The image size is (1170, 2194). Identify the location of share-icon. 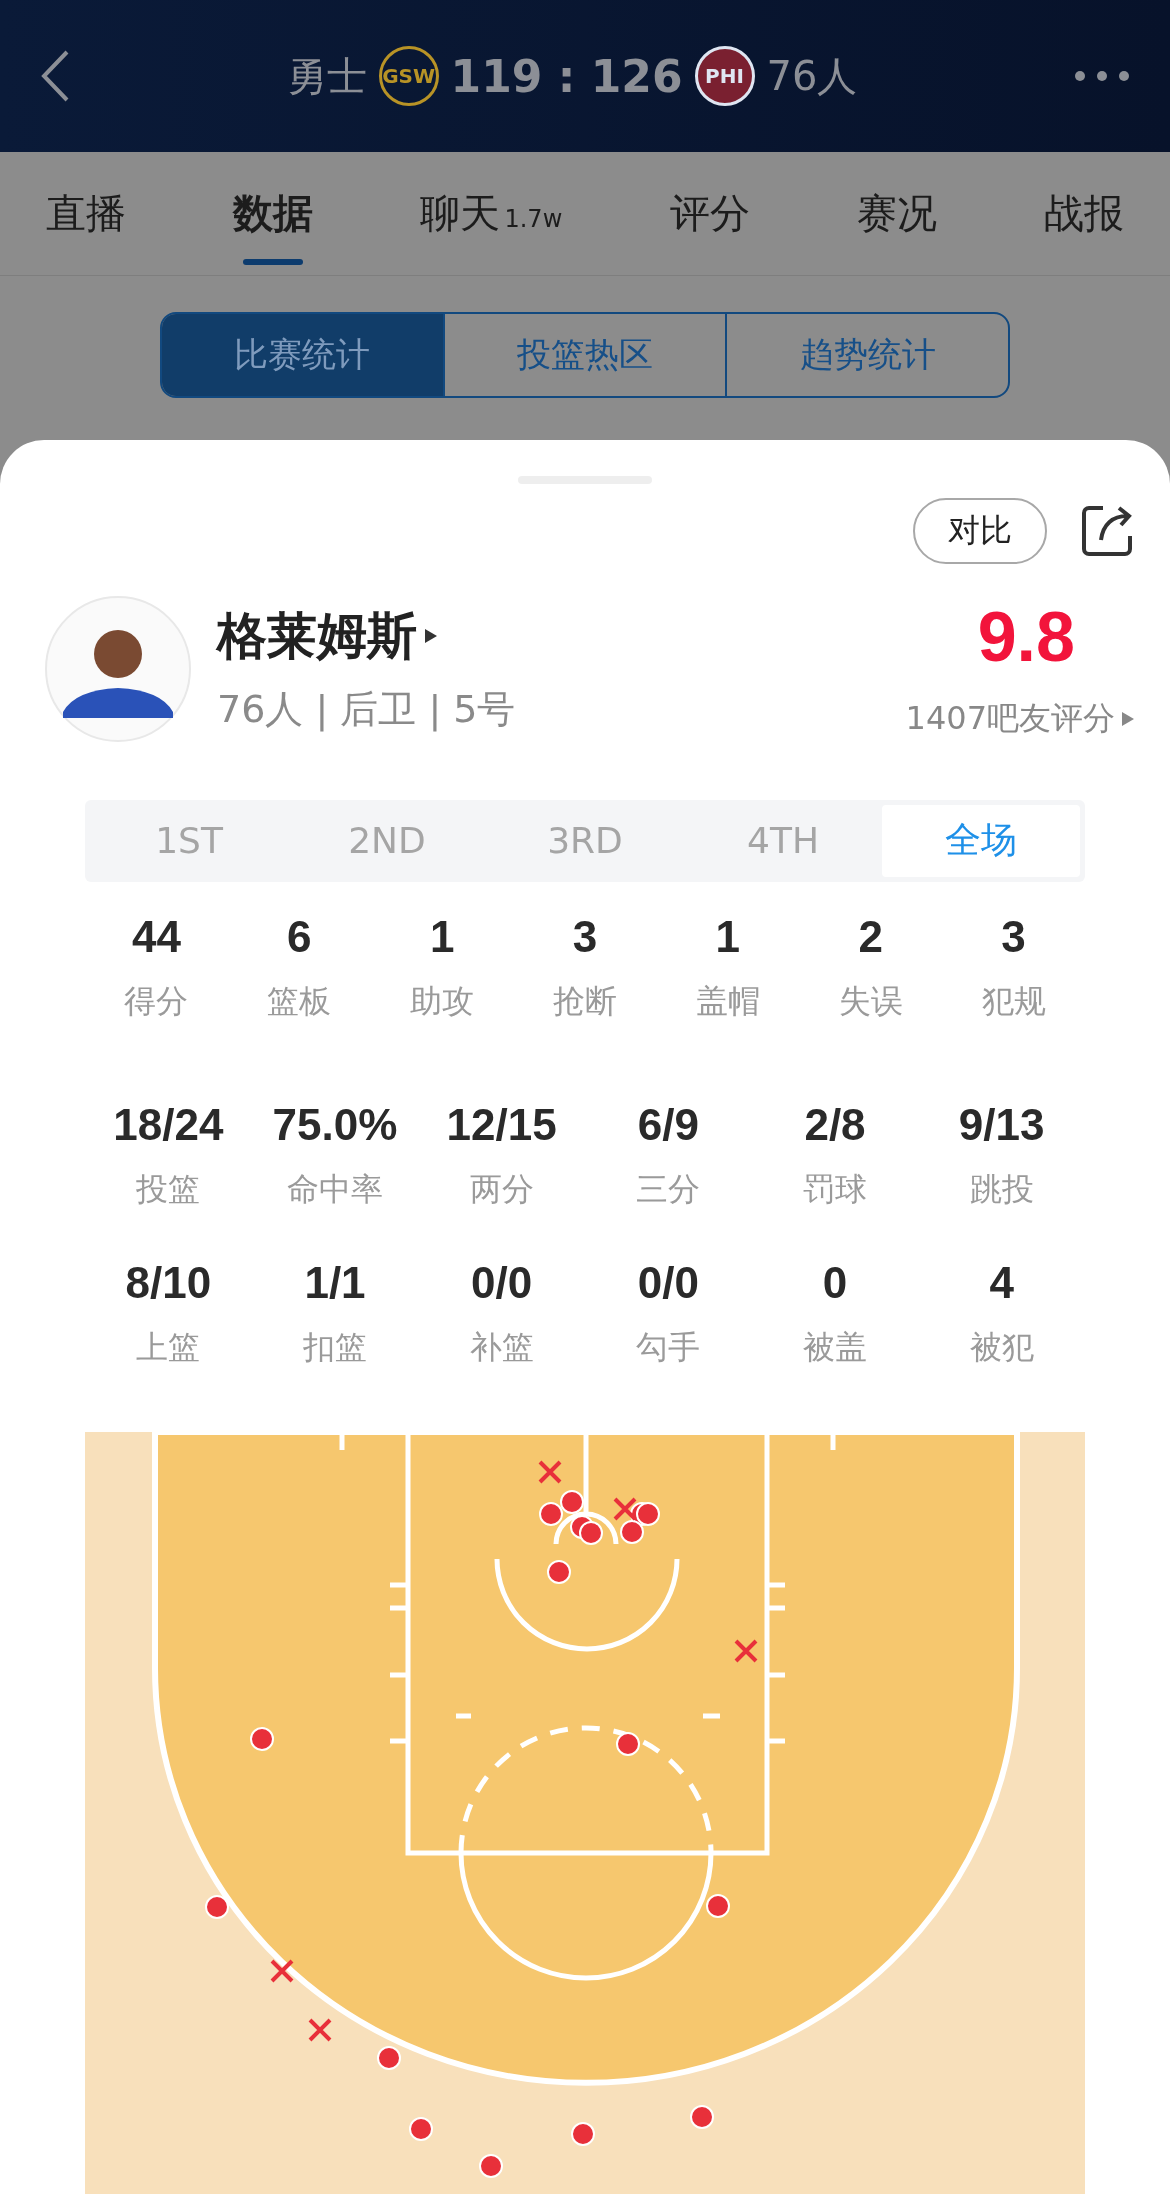
(1108, 530).